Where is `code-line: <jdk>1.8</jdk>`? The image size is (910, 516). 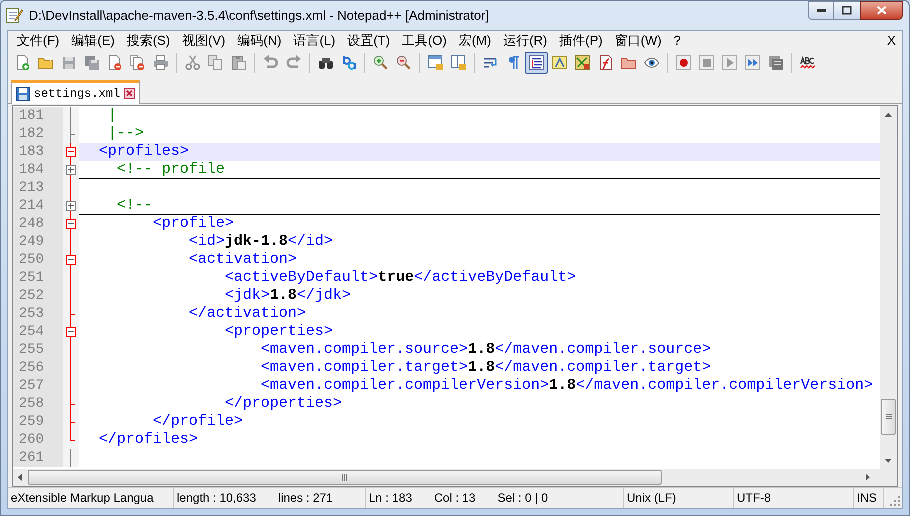 code-line: <jdk>1.8</jdk> is located at coordinates (288, 295).